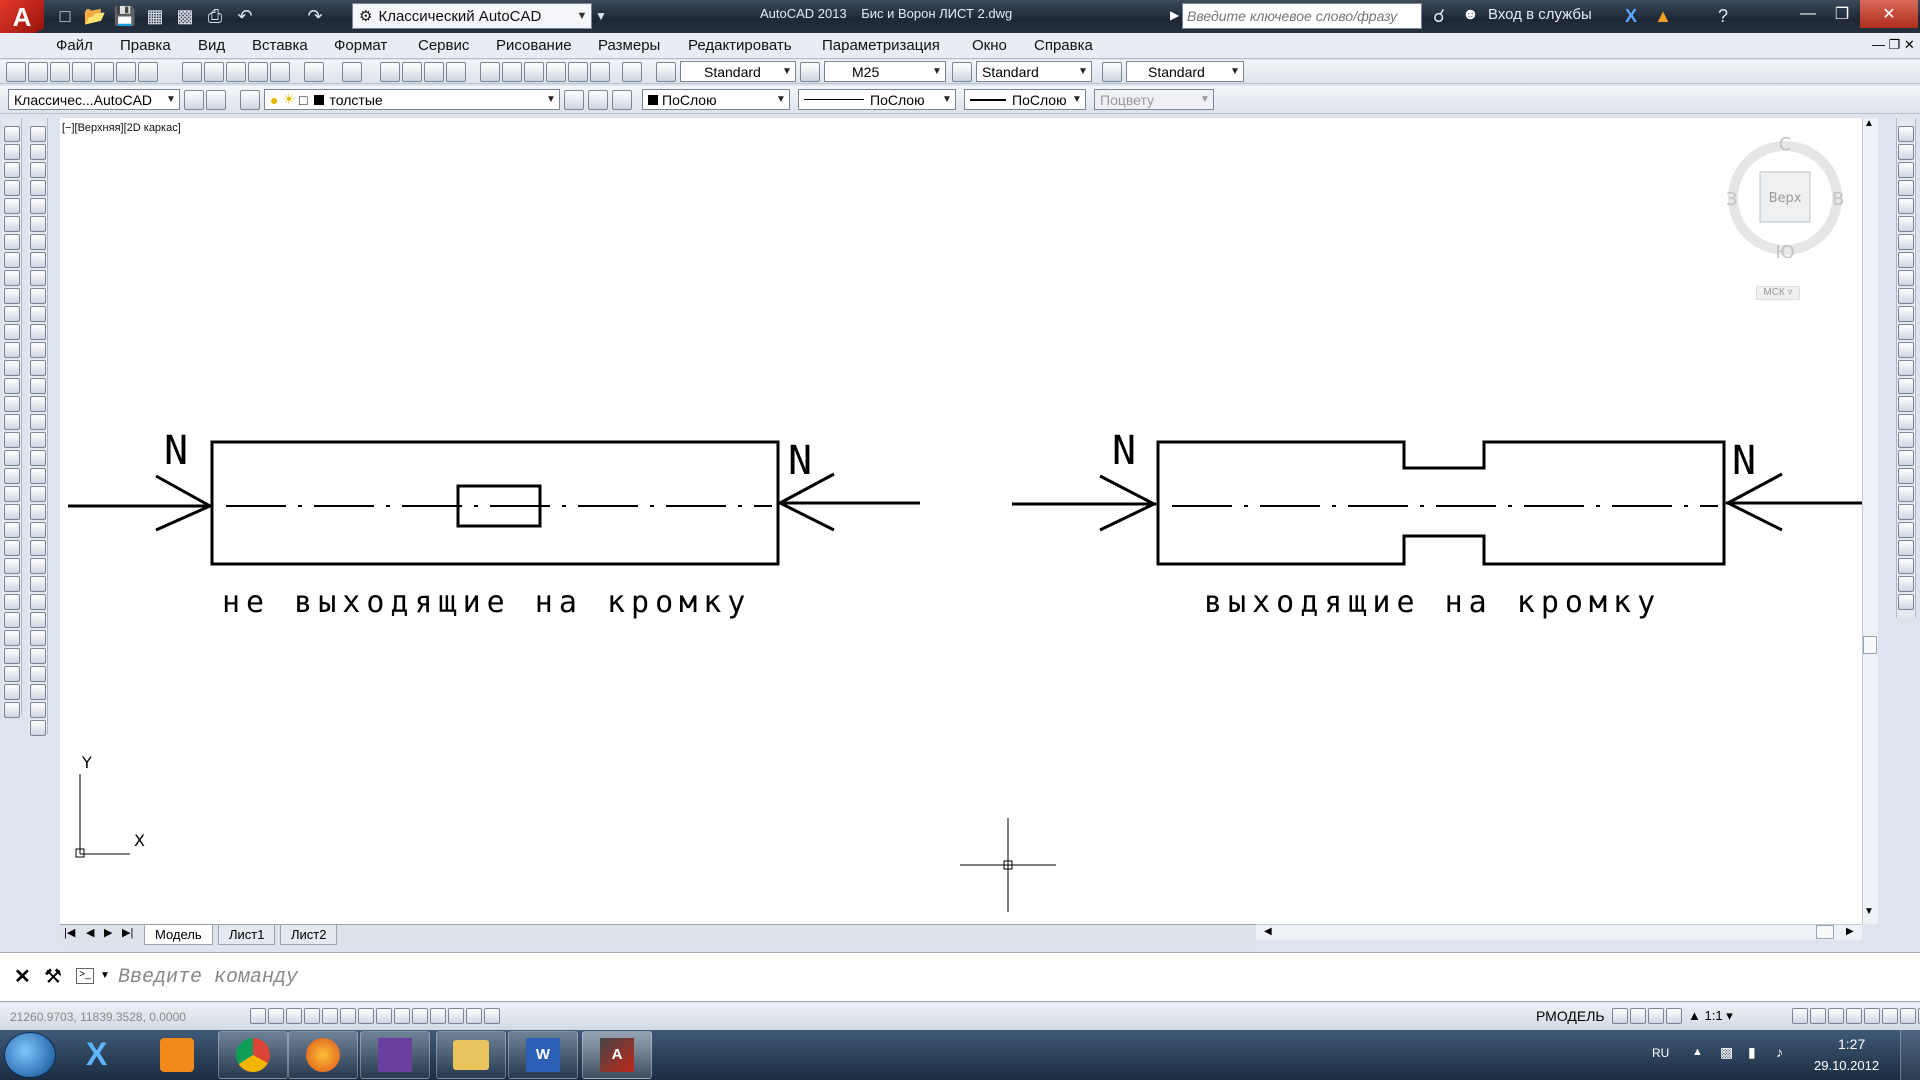  I want to click on color-select: ПоСлою ▼, so click(716, 99).